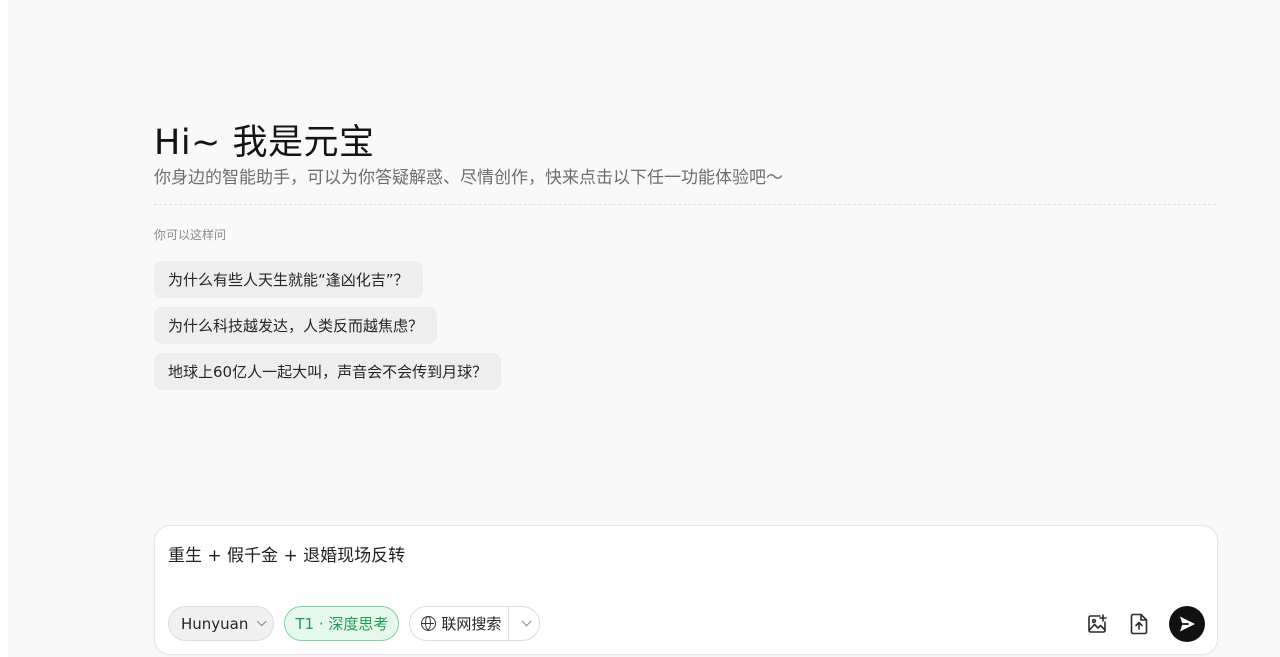  Describe the element at coordinates (468, 178) in the screenshot. I see `greeting-subtitle: 你身边的智能助手，可以为你答疑解惑、尽情创作，快来点击以下任一功能体验吧～` at that location.